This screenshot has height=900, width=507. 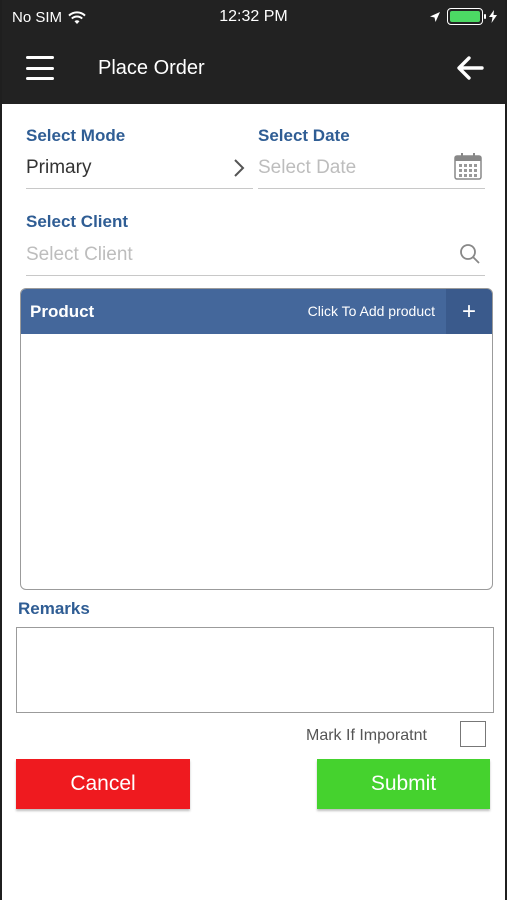 What do you see at coordinates (473, 734) in the screenshot?
I see `mark-important-checkbox` at bounding box center [473, 734].